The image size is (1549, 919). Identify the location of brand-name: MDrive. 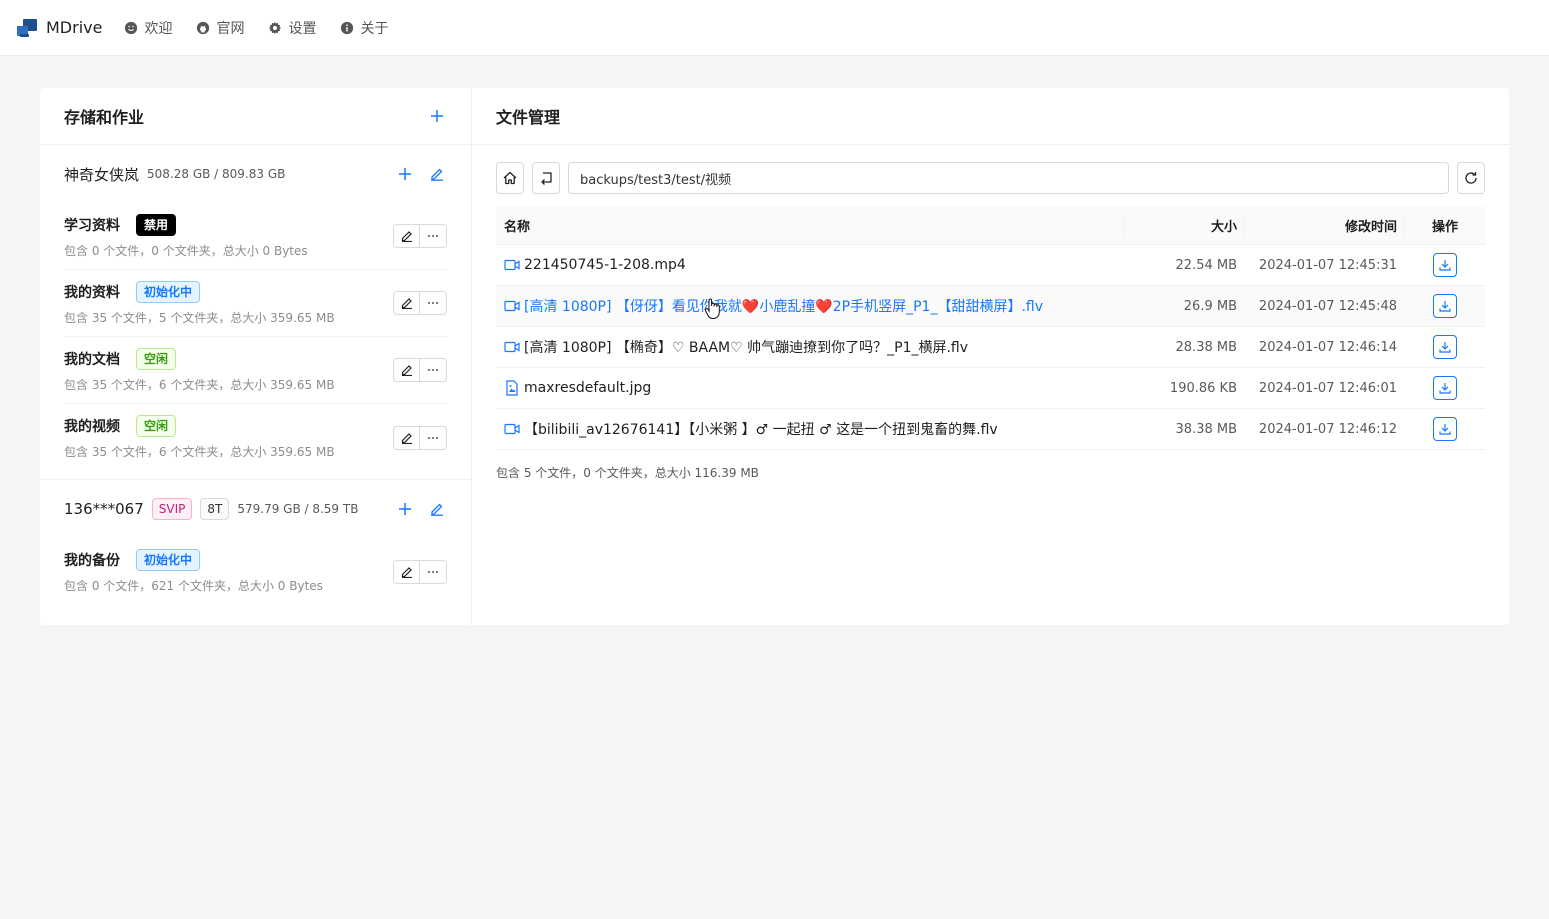
(74, 27).